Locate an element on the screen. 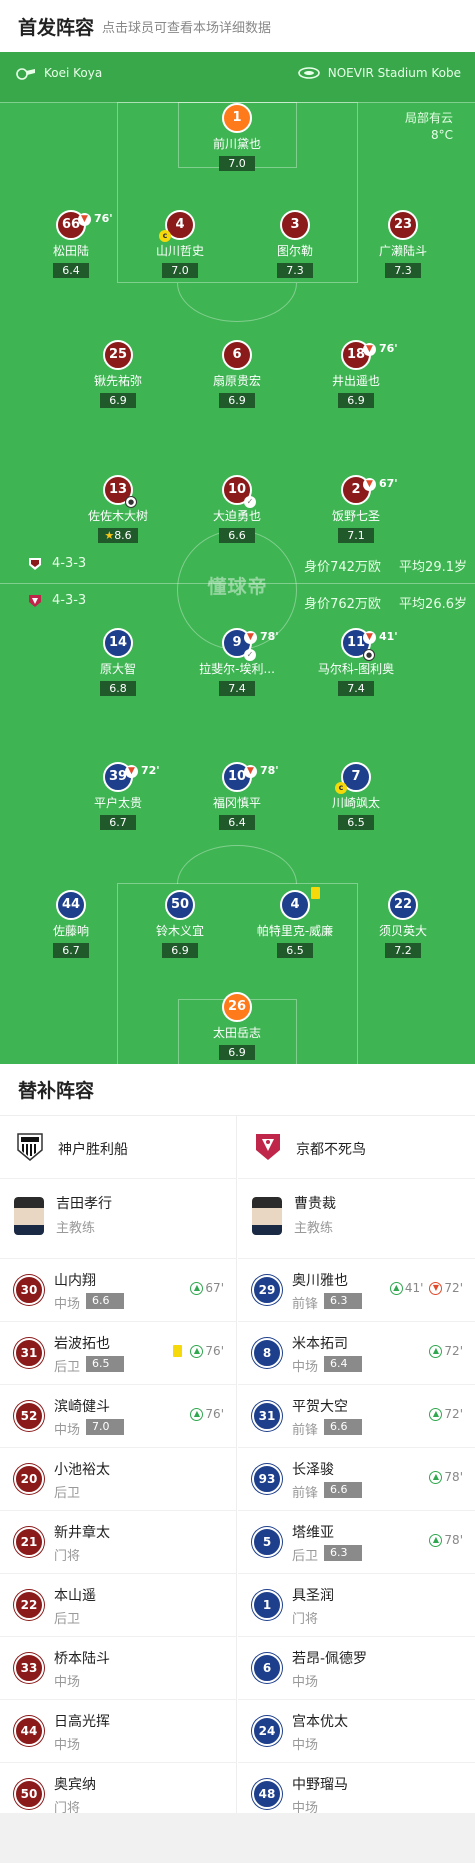  player-position: 门将 is located at coordinates (305, 1619).